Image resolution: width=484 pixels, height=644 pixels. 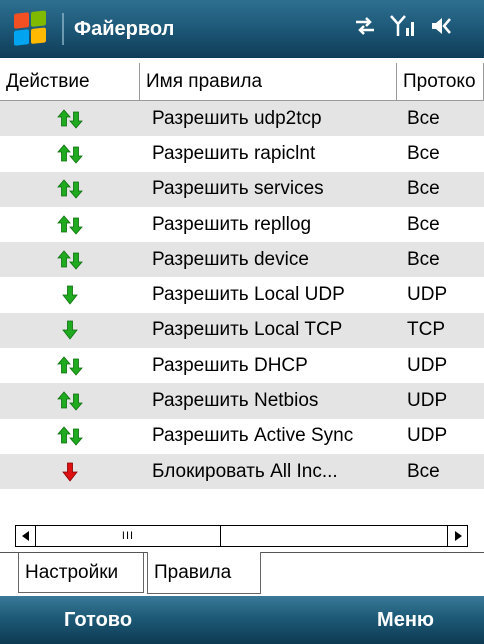 What do you see at coordinates (232, 224) in the screenshot?
I see `rule-name-cell: Разрешить repllog` at bounding box center [232, 224].